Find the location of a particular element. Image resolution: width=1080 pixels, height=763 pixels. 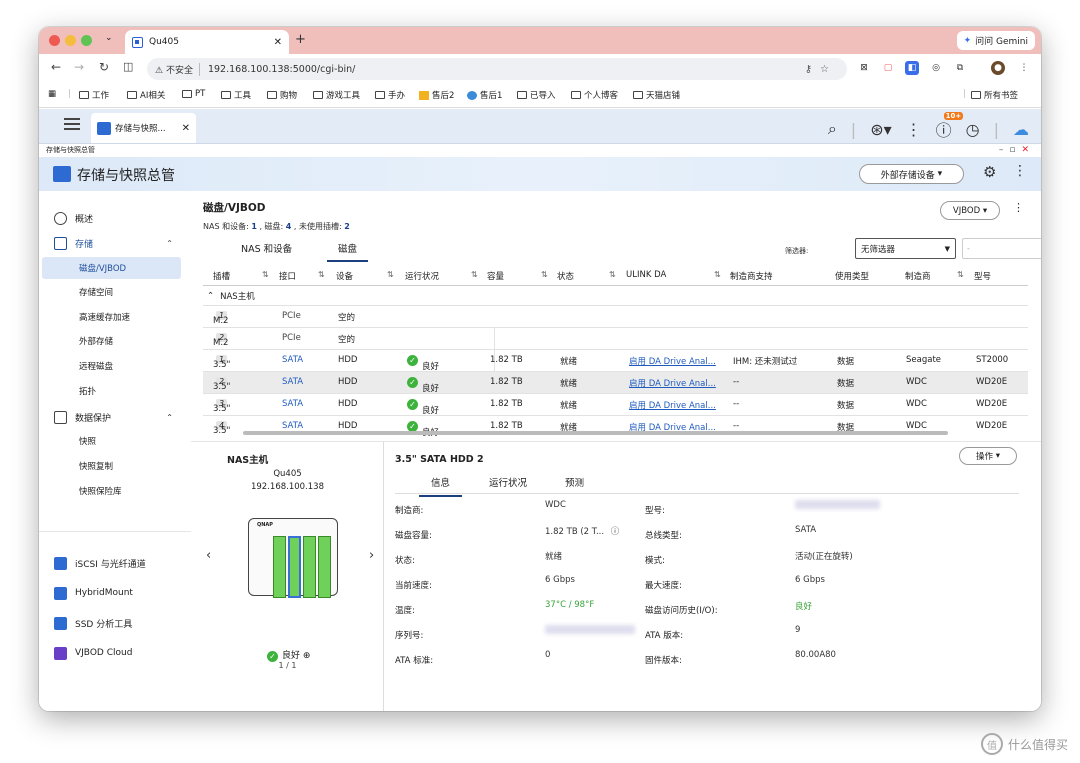

sidebar-item-overview: 概述 is located at coordinates (115, 218).